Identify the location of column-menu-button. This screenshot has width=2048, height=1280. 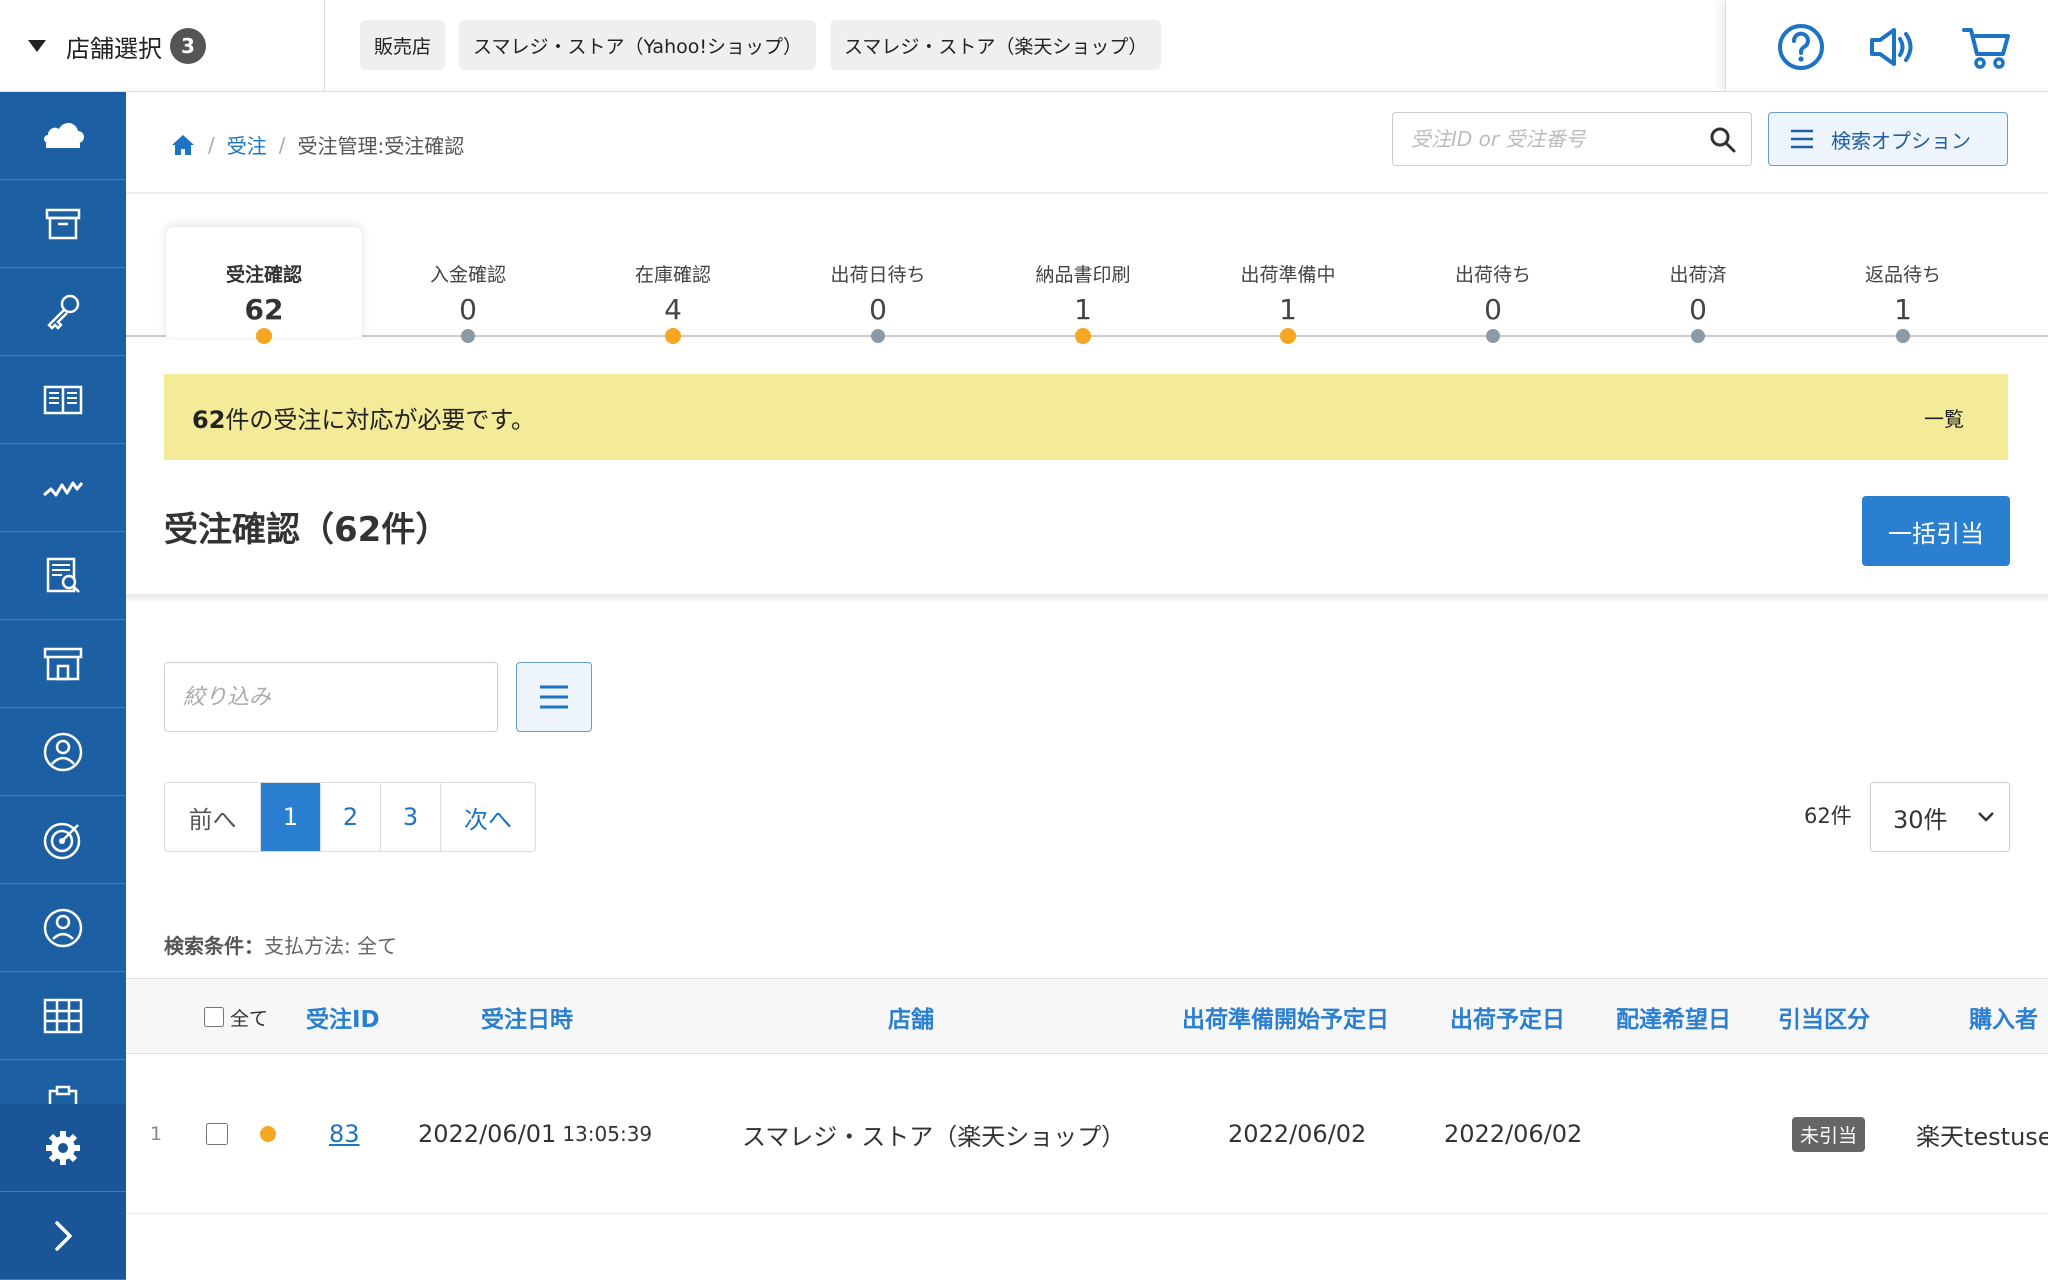
(554, 697).